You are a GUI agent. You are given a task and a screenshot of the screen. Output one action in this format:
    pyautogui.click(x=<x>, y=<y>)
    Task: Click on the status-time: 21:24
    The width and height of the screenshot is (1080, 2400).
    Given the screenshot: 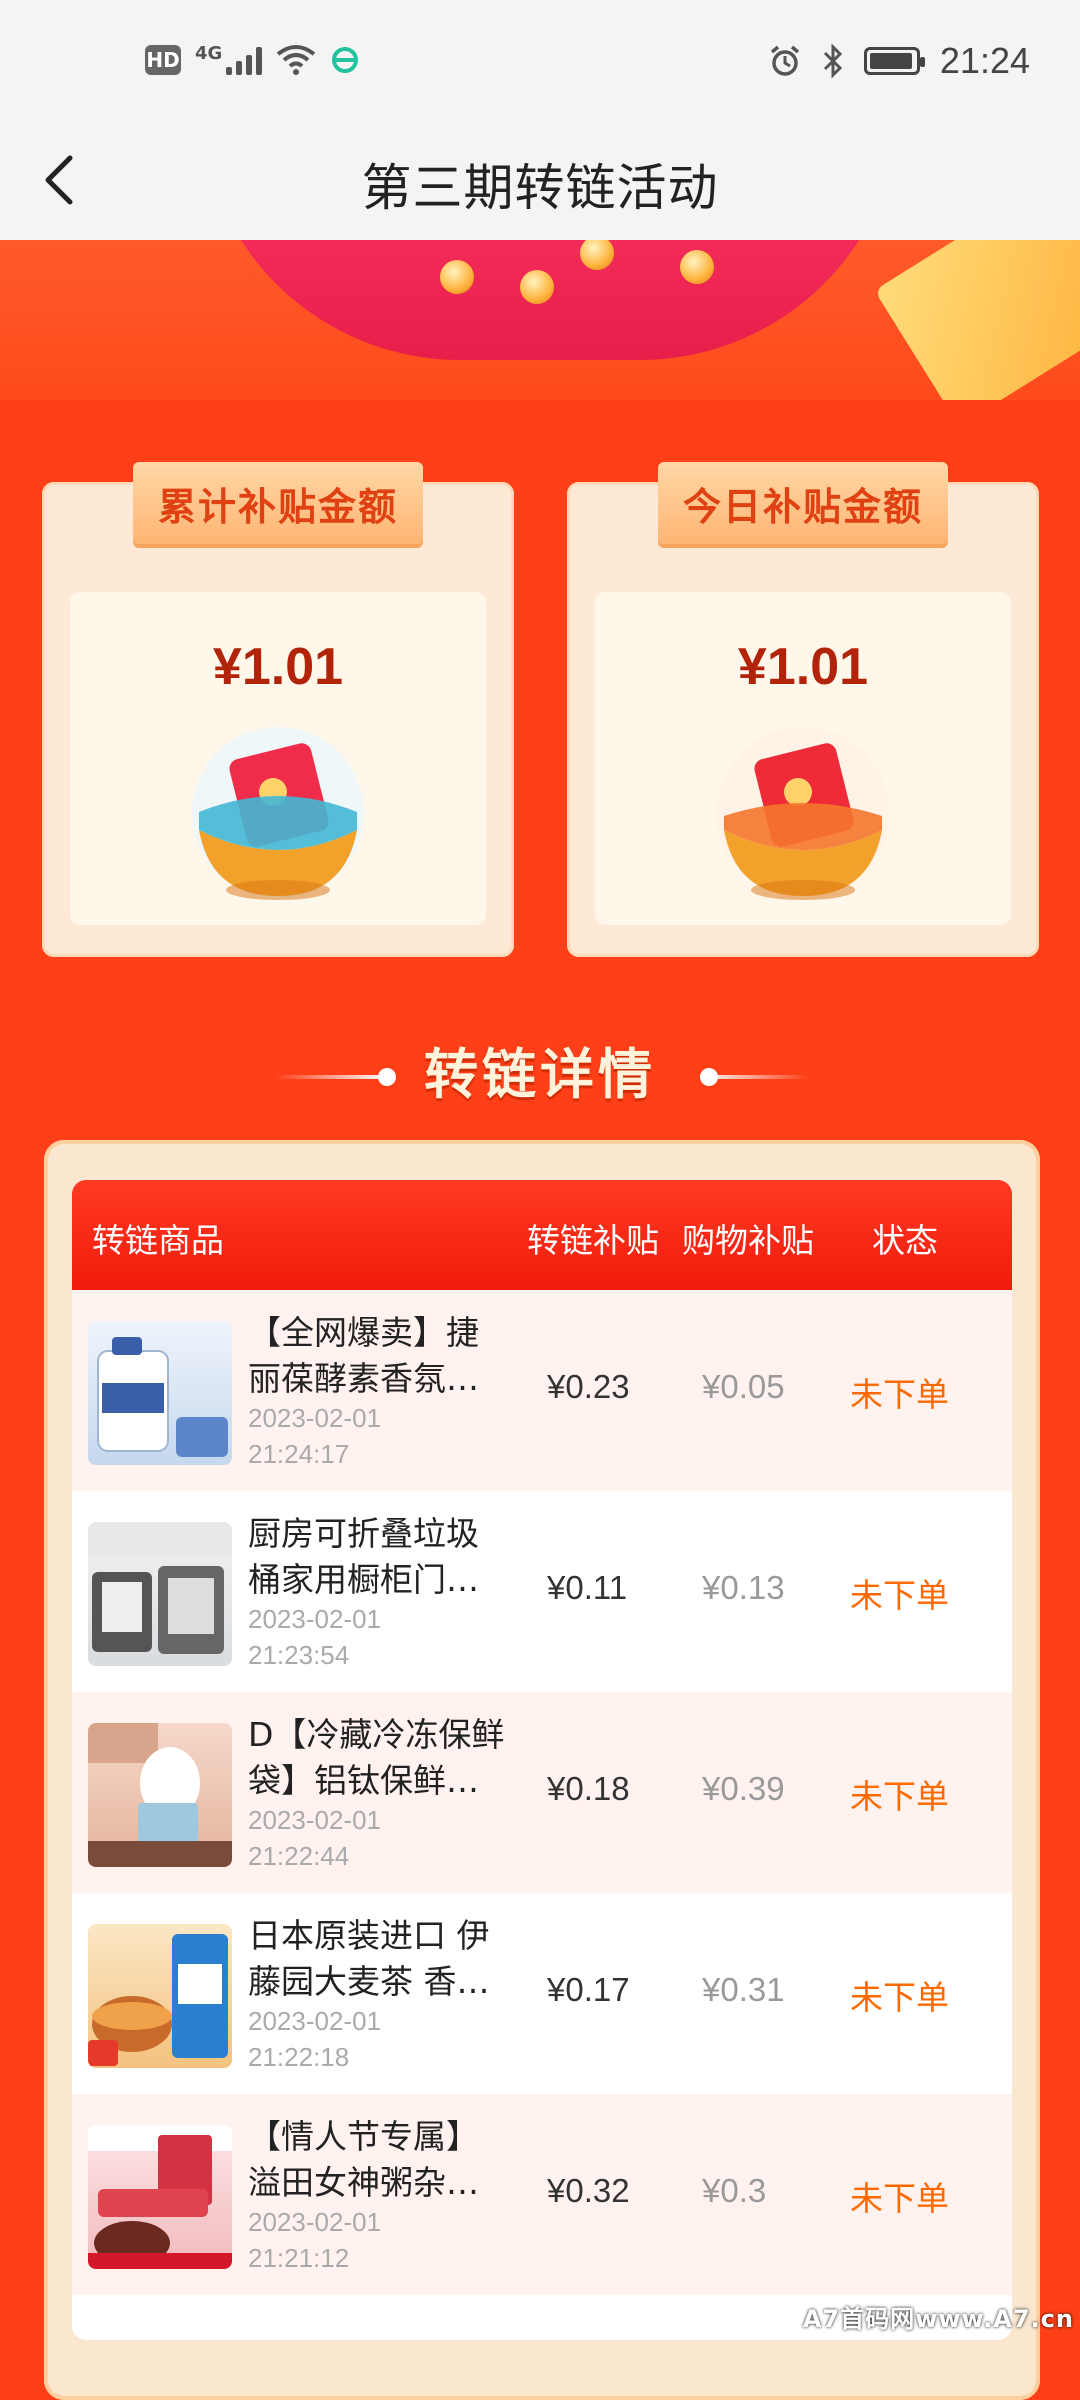 What is the action you would take?
    pyautogui.click(x=984, y=60)
    